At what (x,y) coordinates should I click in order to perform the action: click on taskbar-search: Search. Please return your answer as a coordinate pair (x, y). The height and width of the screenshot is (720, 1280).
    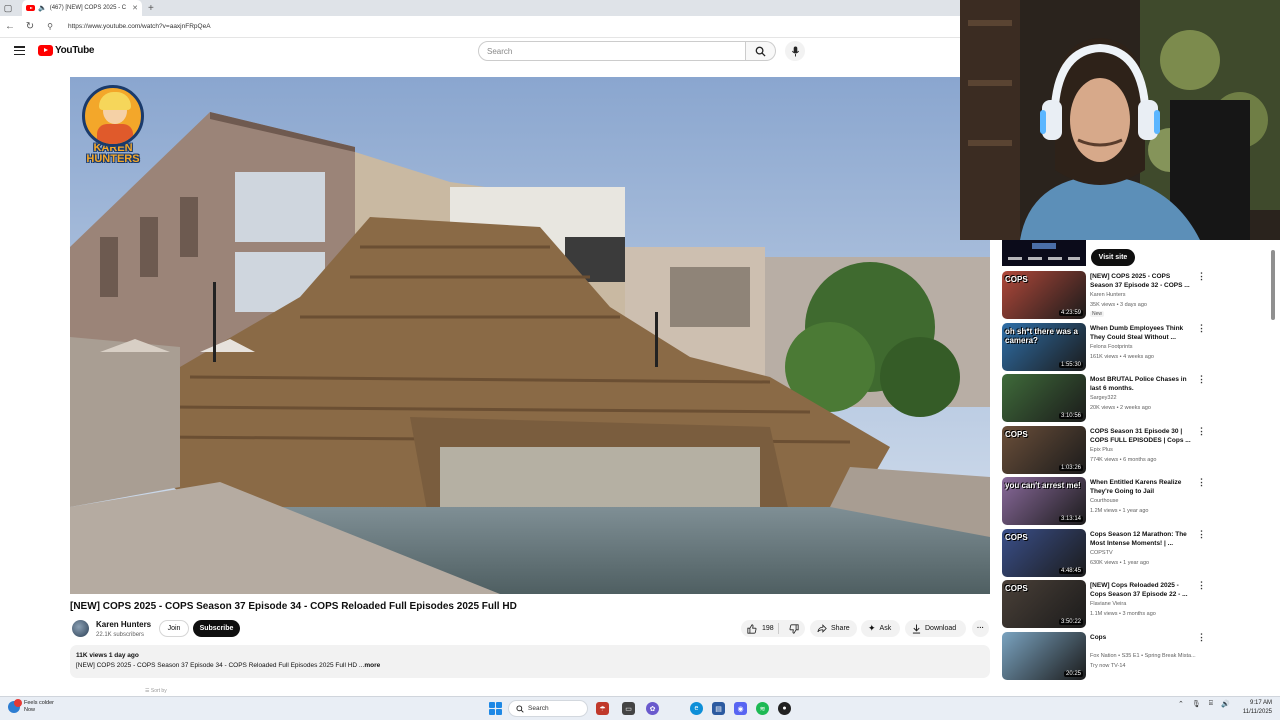
    Looking at the image, I should click on (548, 708).